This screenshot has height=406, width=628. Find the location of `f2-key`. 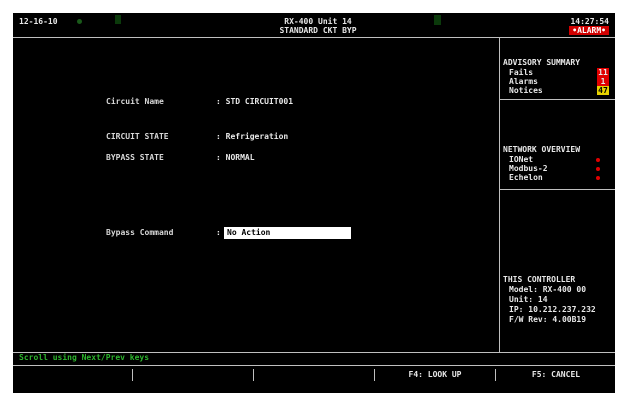

f2-key is located at coordinates (192, 375).